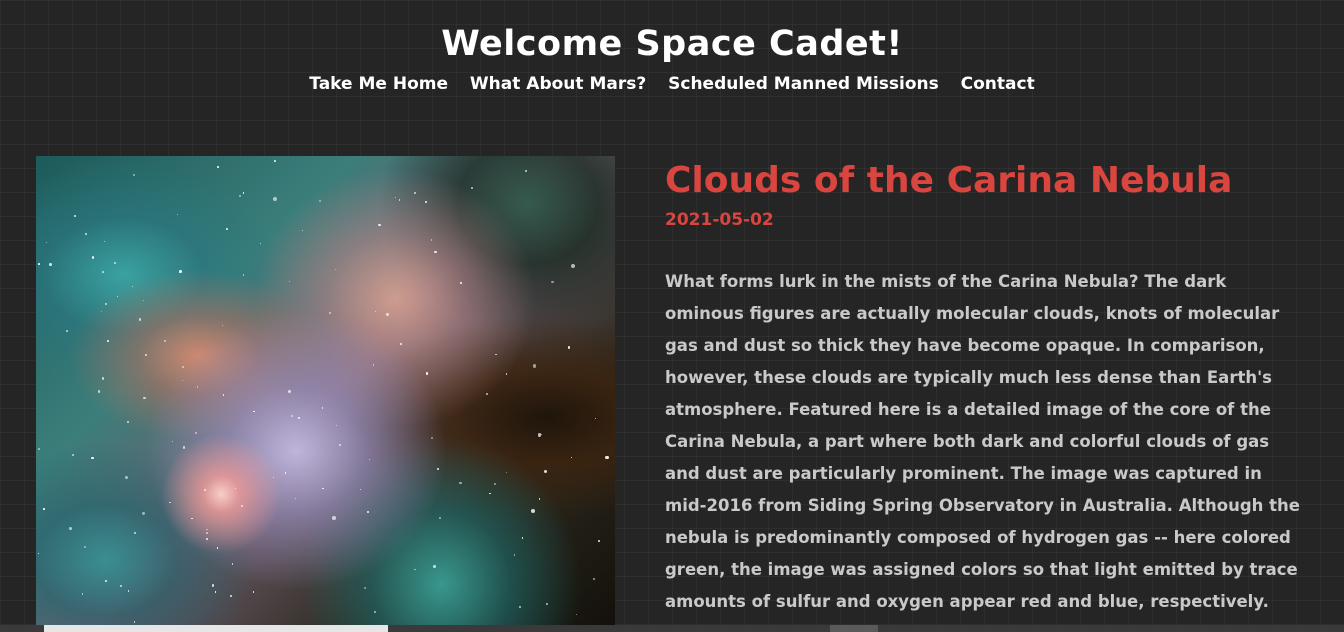 The height and width of the screenshot is (632, 1344). Describe the element at coordinates (672, 44) in the screenshot. I see `site-title: Welcome Space Cadet!` at that location.